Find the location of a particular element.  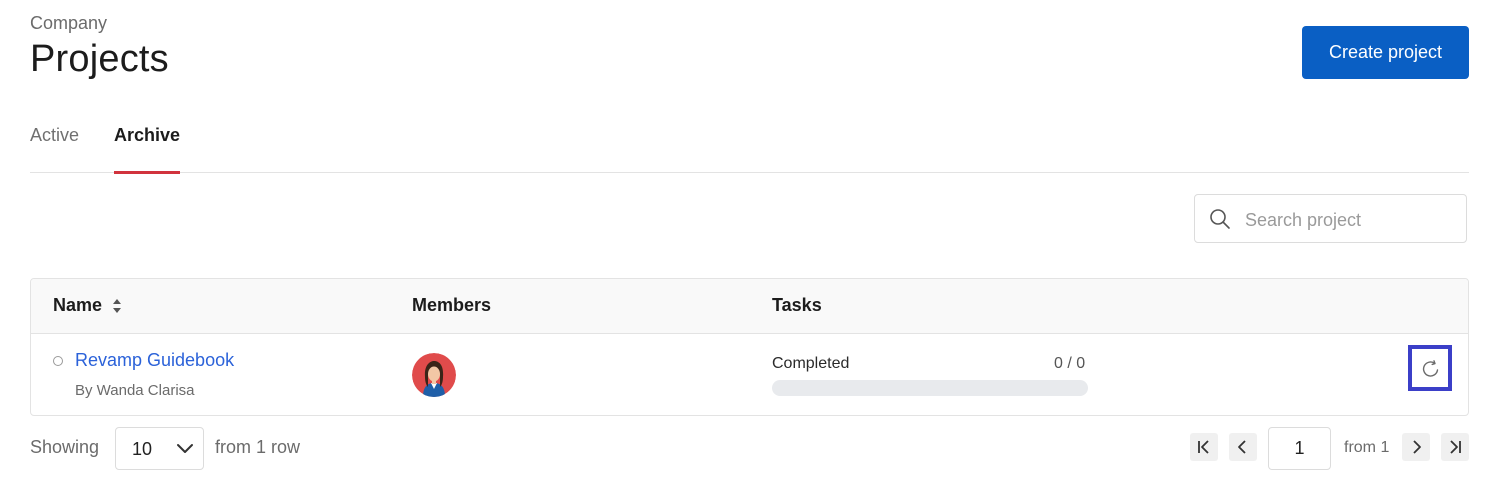

last-page-icon is located at coordinates (1455, 447).